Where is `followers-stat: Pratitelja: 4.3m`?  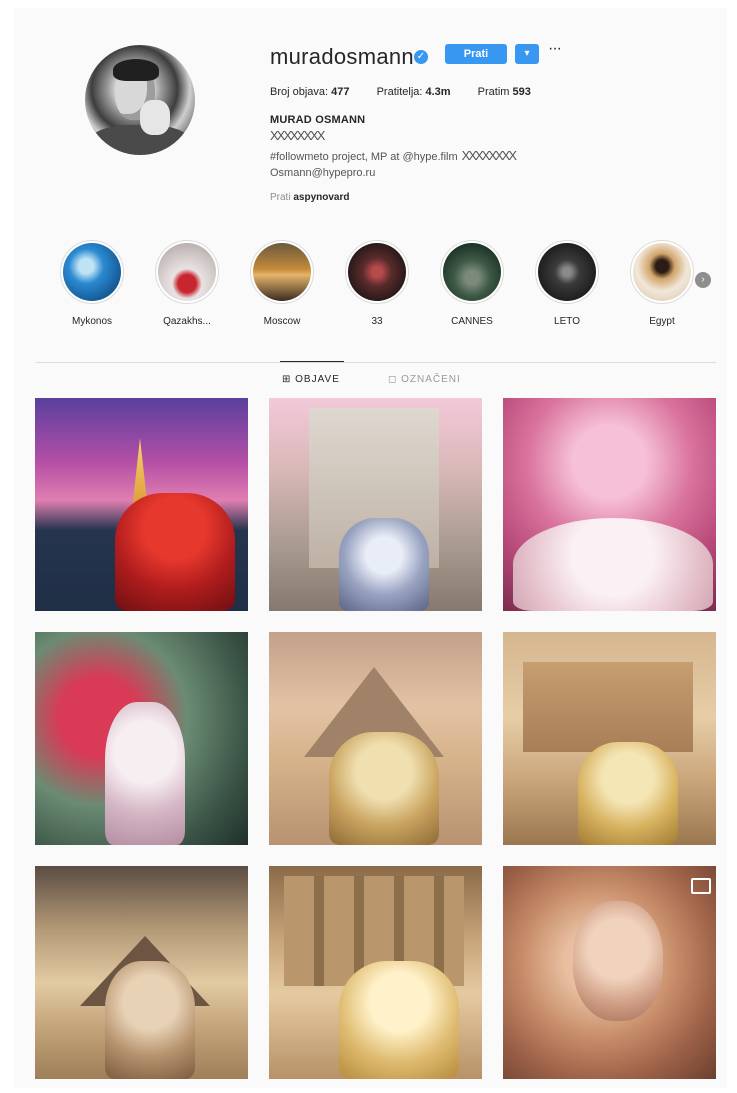
followers-stat: Pratitelja: 4.3m is located at coordinates (414, 92).